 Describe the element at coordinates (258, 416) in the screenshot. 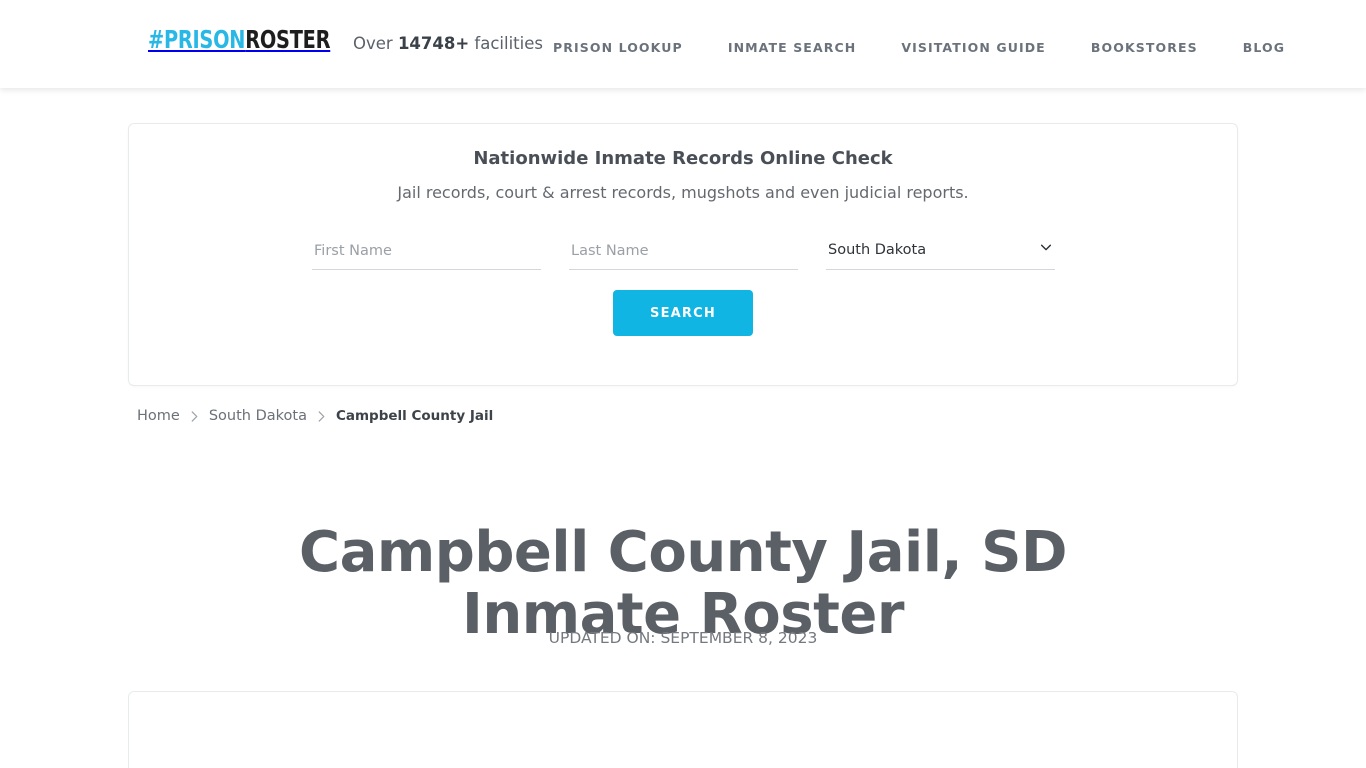

I see `breadcrumb-state: South Dakota` at that location.